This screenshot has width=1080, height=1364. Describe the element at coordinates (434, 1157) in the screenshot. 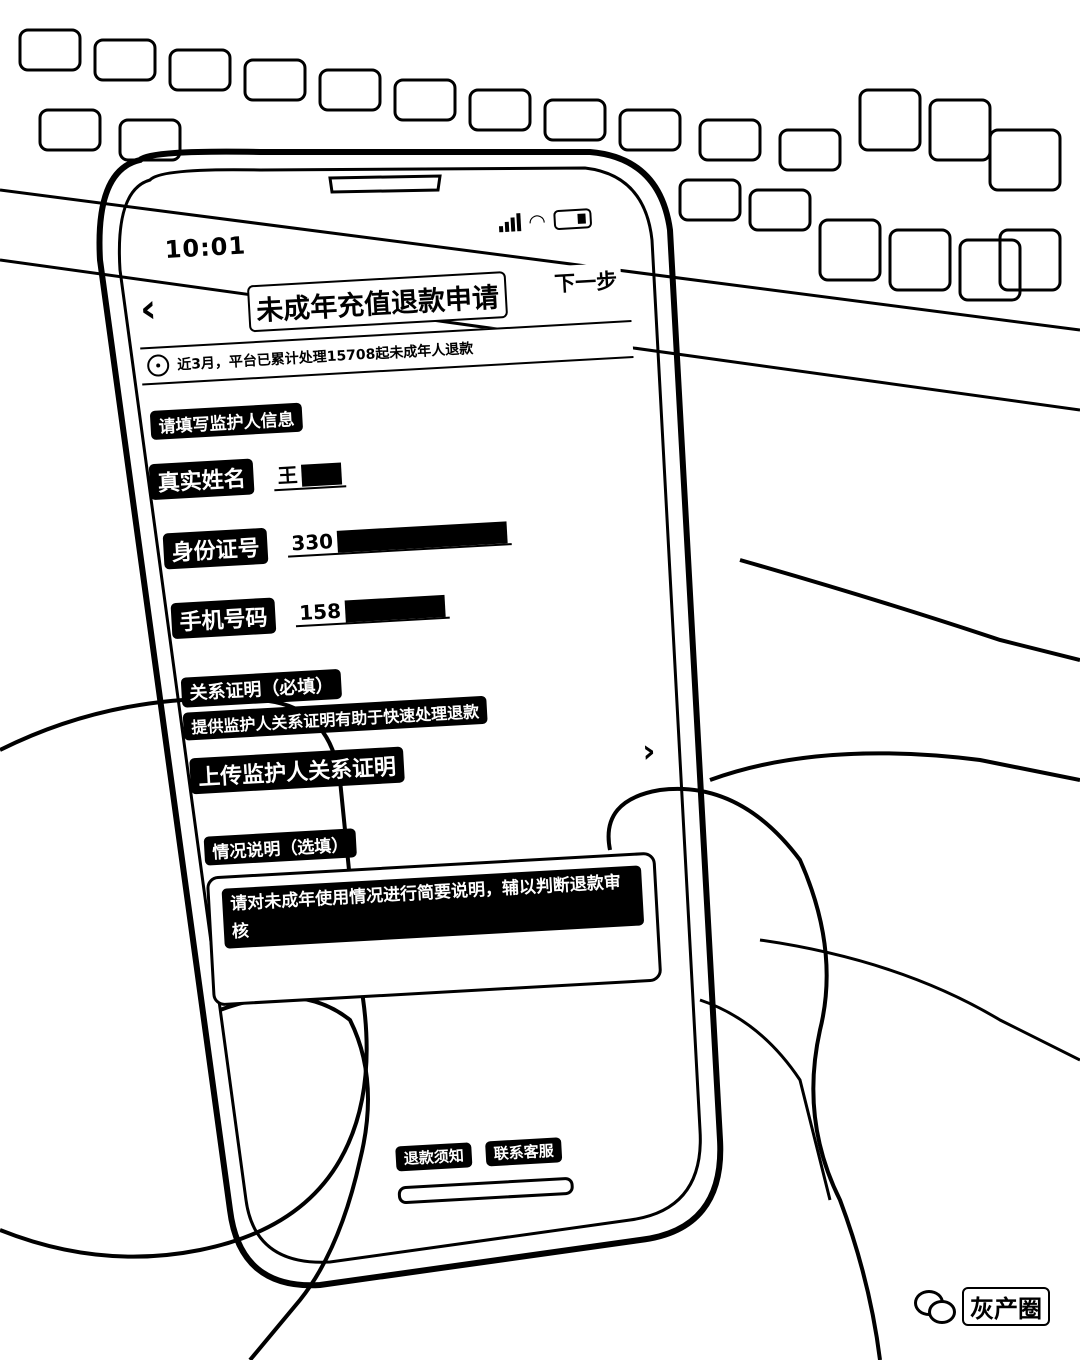

I see `refund-notice-link: 退款须知` at that location.